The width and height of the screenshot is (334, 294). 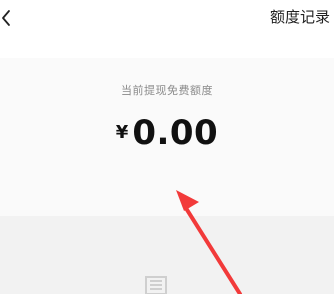 What do you see at coordinates (175, 133) in the screenshot?
I see `amount-value: 0.00` at bounding box center [175, 133].